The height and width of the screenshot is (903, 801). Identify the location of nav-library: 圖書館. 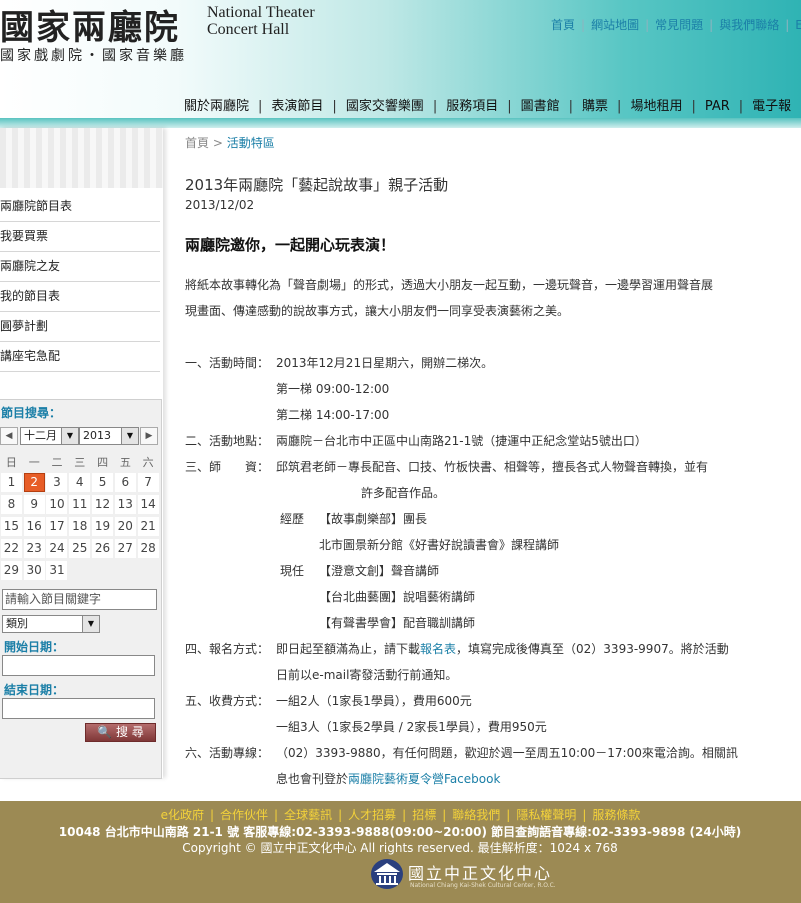
(540, 106).